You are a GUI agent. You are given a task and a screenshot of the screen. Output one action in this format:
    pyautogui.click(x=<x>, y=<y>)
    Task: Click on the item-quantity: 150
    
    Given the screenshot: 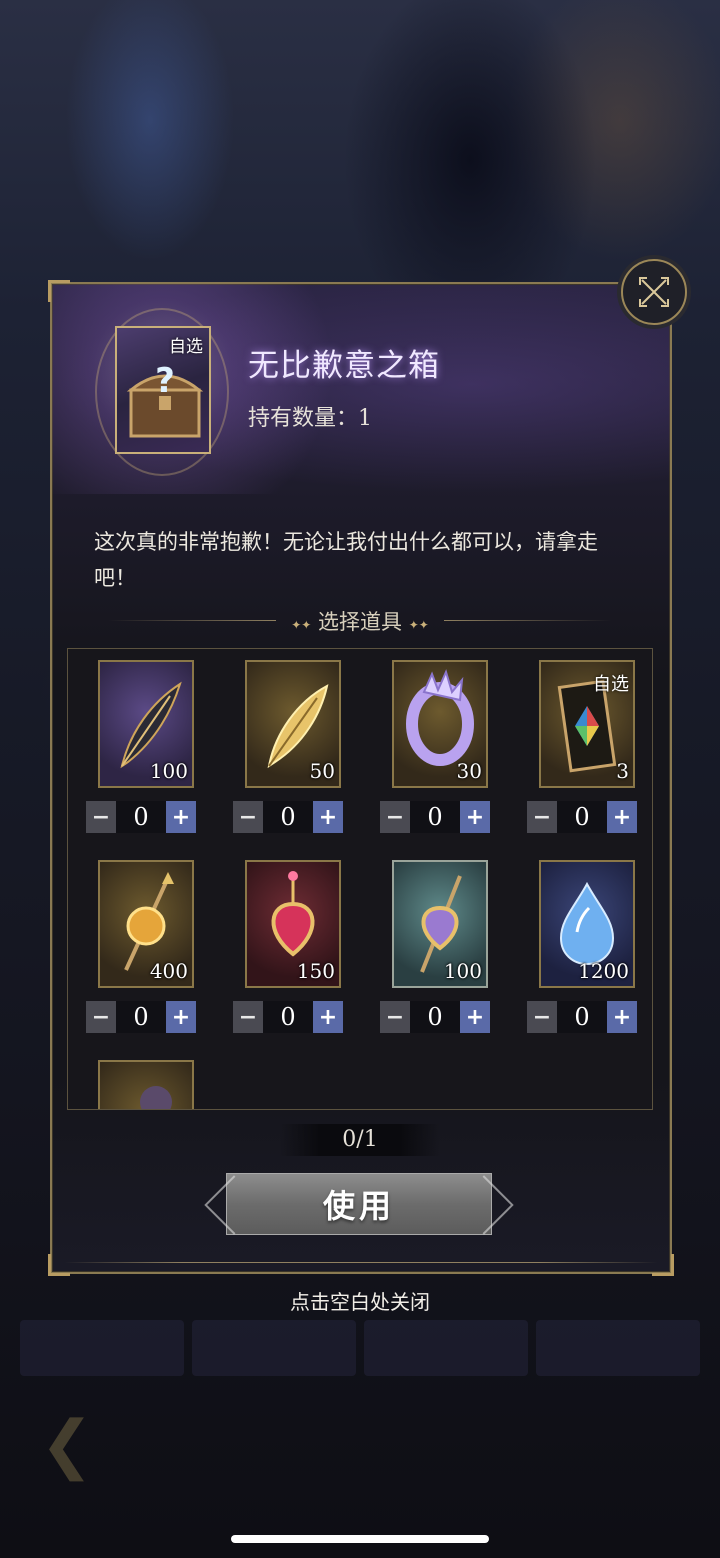 What is the action you would take?
    pyautogui.click(x=315, y=971)
    